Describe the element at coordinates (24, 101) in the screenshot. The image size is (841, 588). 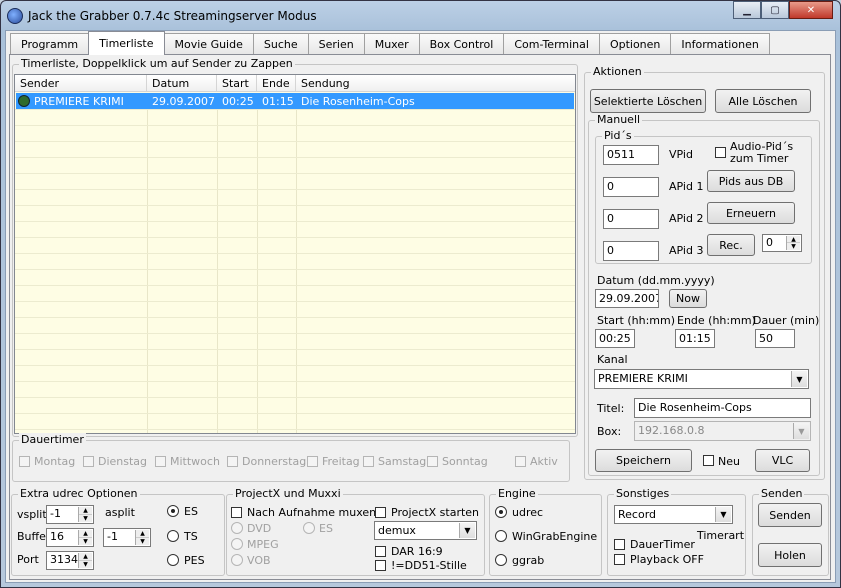
I see `timer-icon` at that location.